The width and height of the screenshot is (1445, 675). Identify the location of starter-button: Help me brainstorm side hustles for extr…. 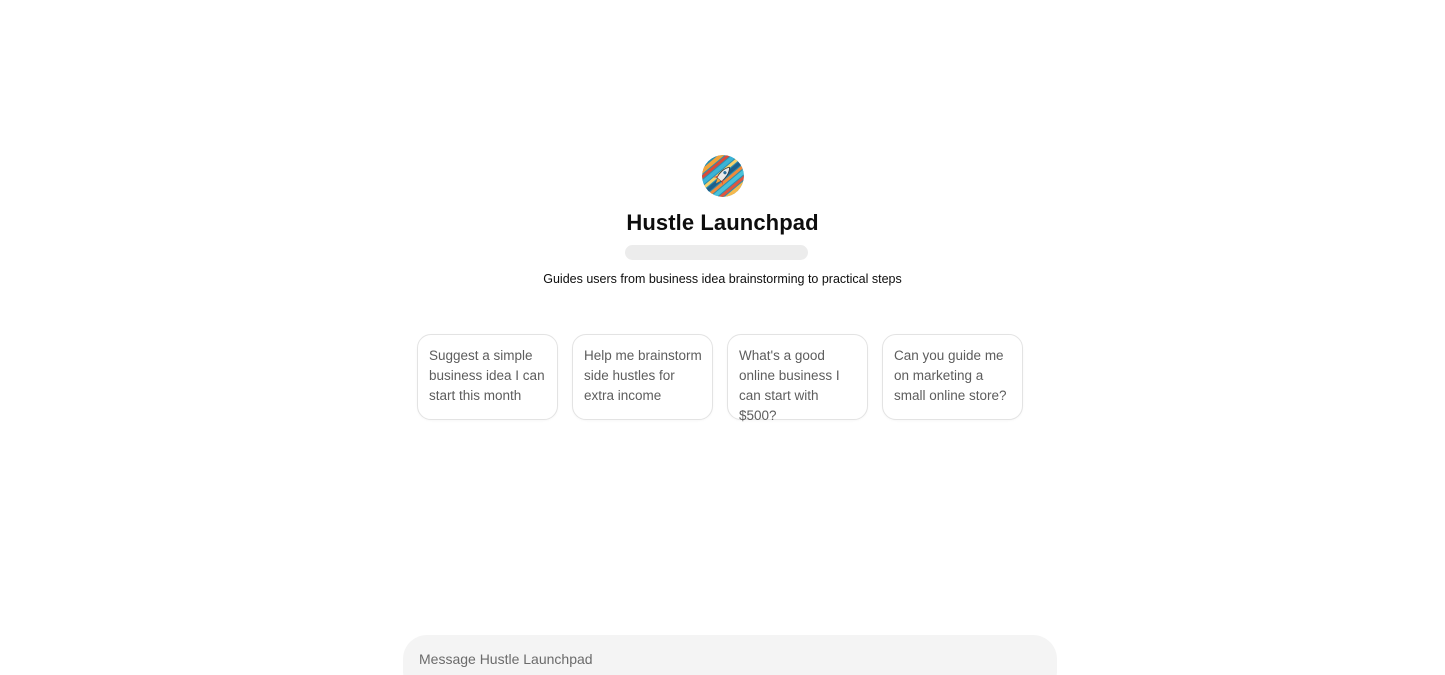
(642, 377).